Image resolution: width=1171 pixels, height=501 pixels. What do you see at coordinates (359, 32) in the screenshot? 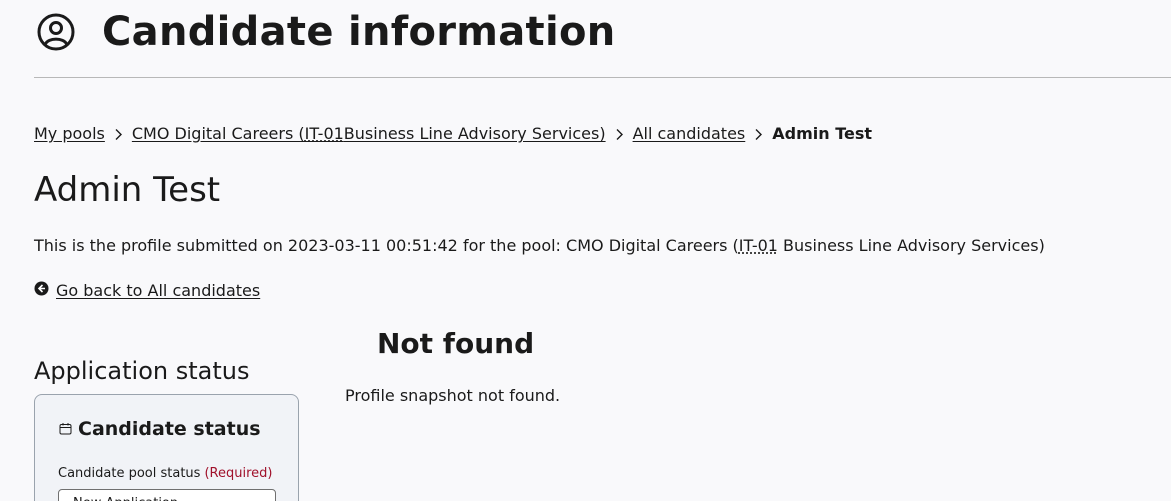
I see `page-title: Candidate information` at bounding box center [359, 32].